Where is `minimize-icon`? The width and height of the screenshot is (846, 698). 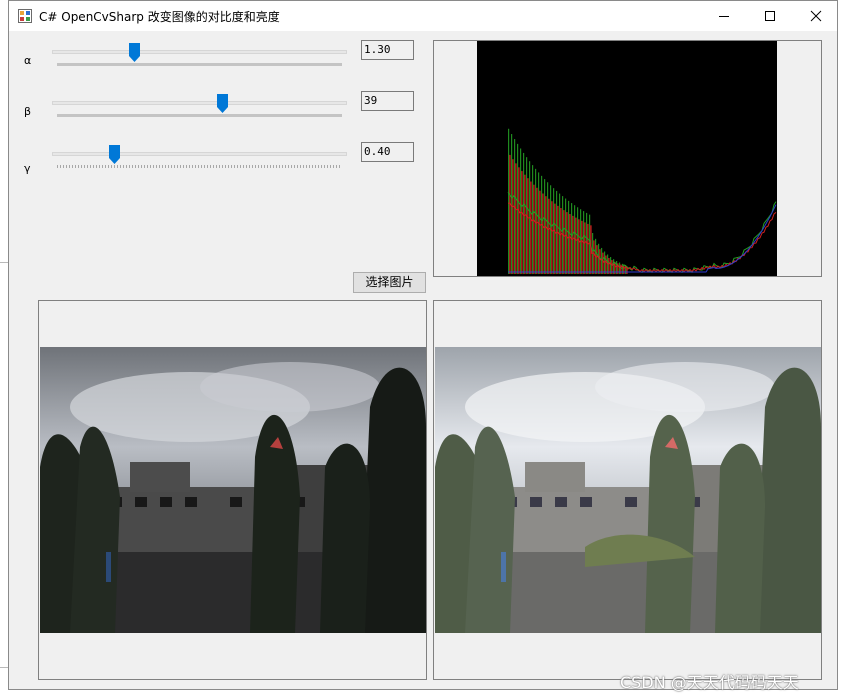 minimize-icon is located at coordinates (724, 16).